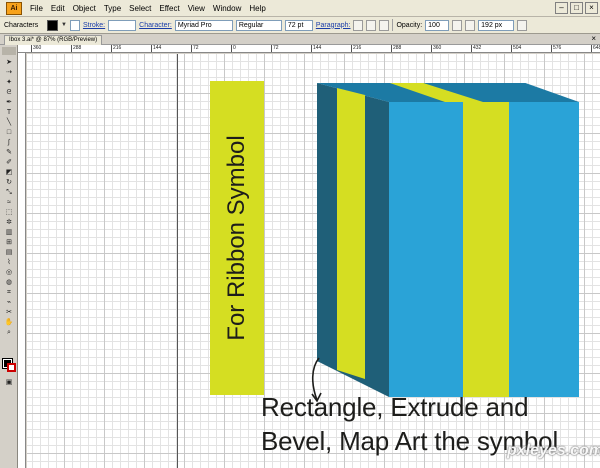  Describe the element at coordinates (9, 233) in the screenshot. I see `graph-tool-icon: ▥` at that location.